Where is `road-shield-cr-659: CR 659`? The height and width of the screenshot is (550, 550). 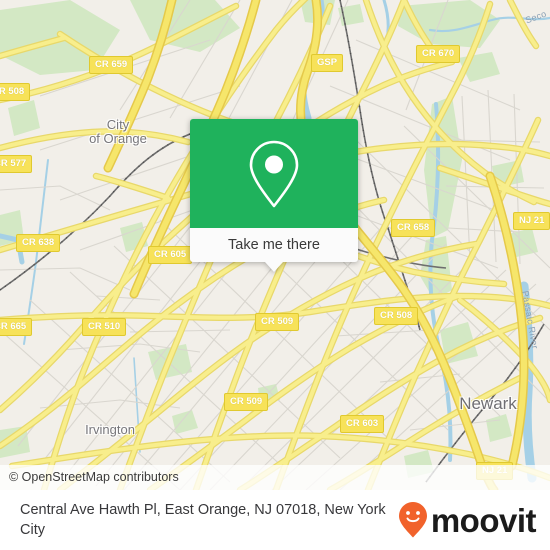
road-shield-cr-659: CR 659 is located at coordinates (111, 65).